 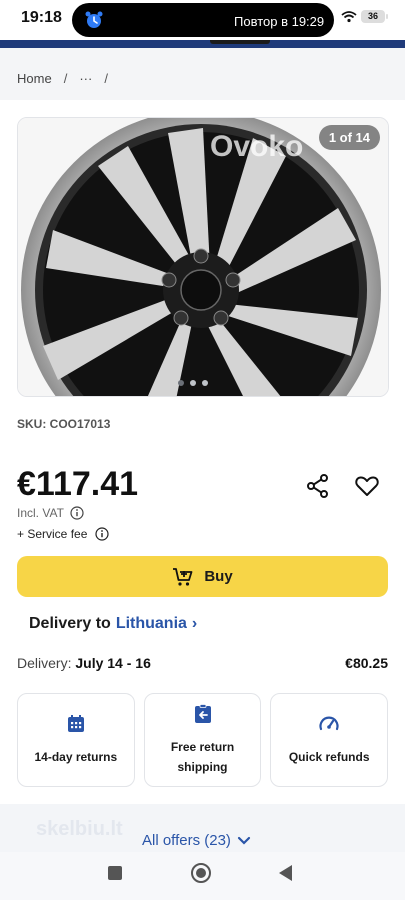 I want to click on return-box-icon, so click(x=202, y=713).